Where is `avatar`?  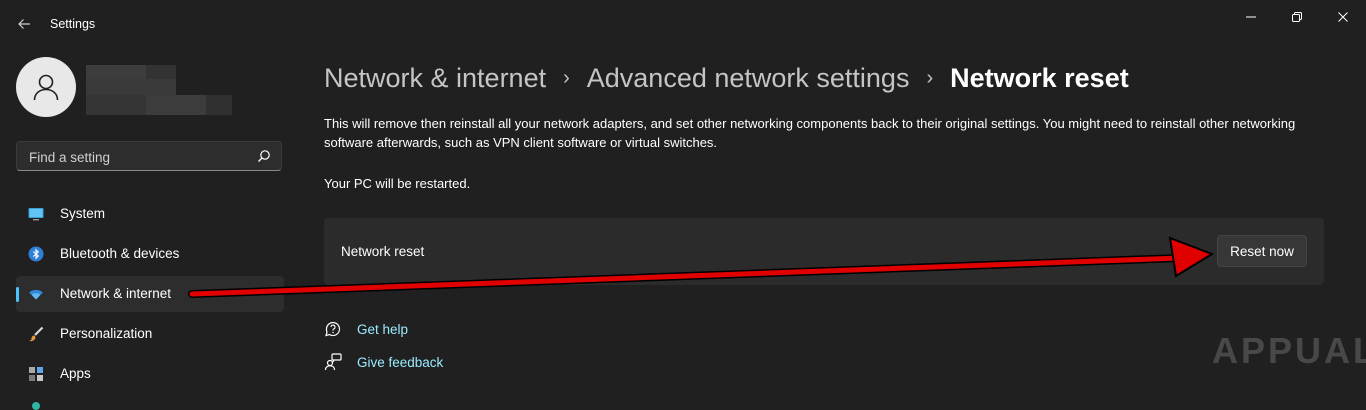 avatar is located at coordinates (46, 87).